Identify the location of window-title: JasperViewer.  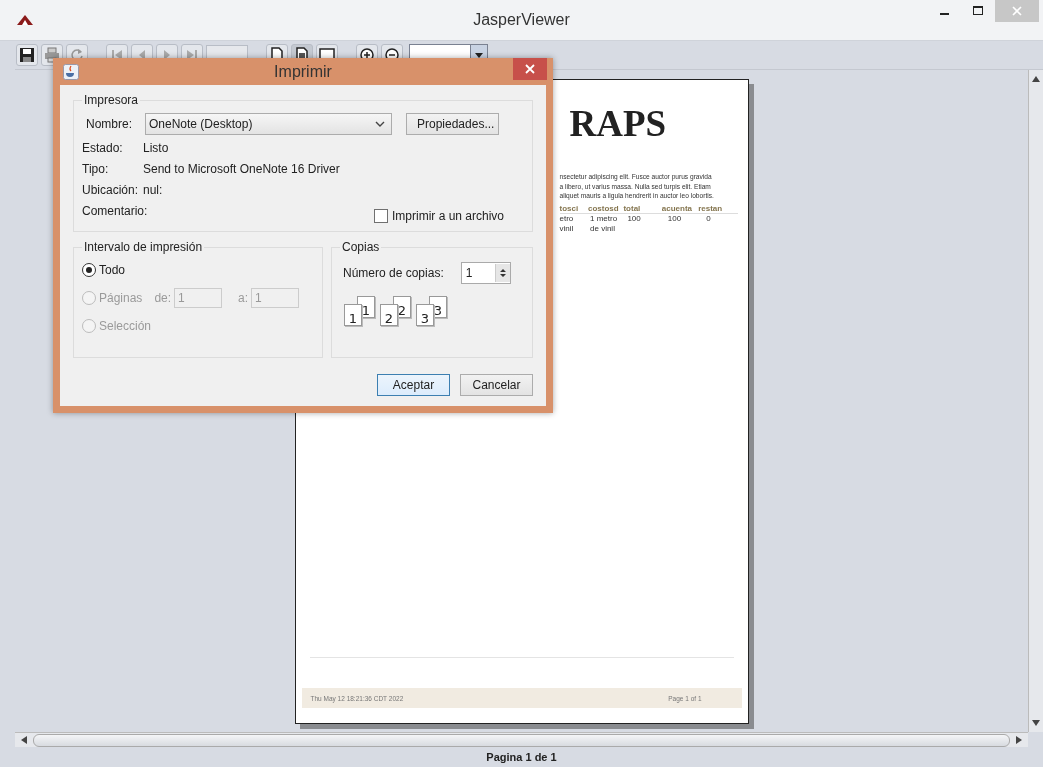
(521, 20).